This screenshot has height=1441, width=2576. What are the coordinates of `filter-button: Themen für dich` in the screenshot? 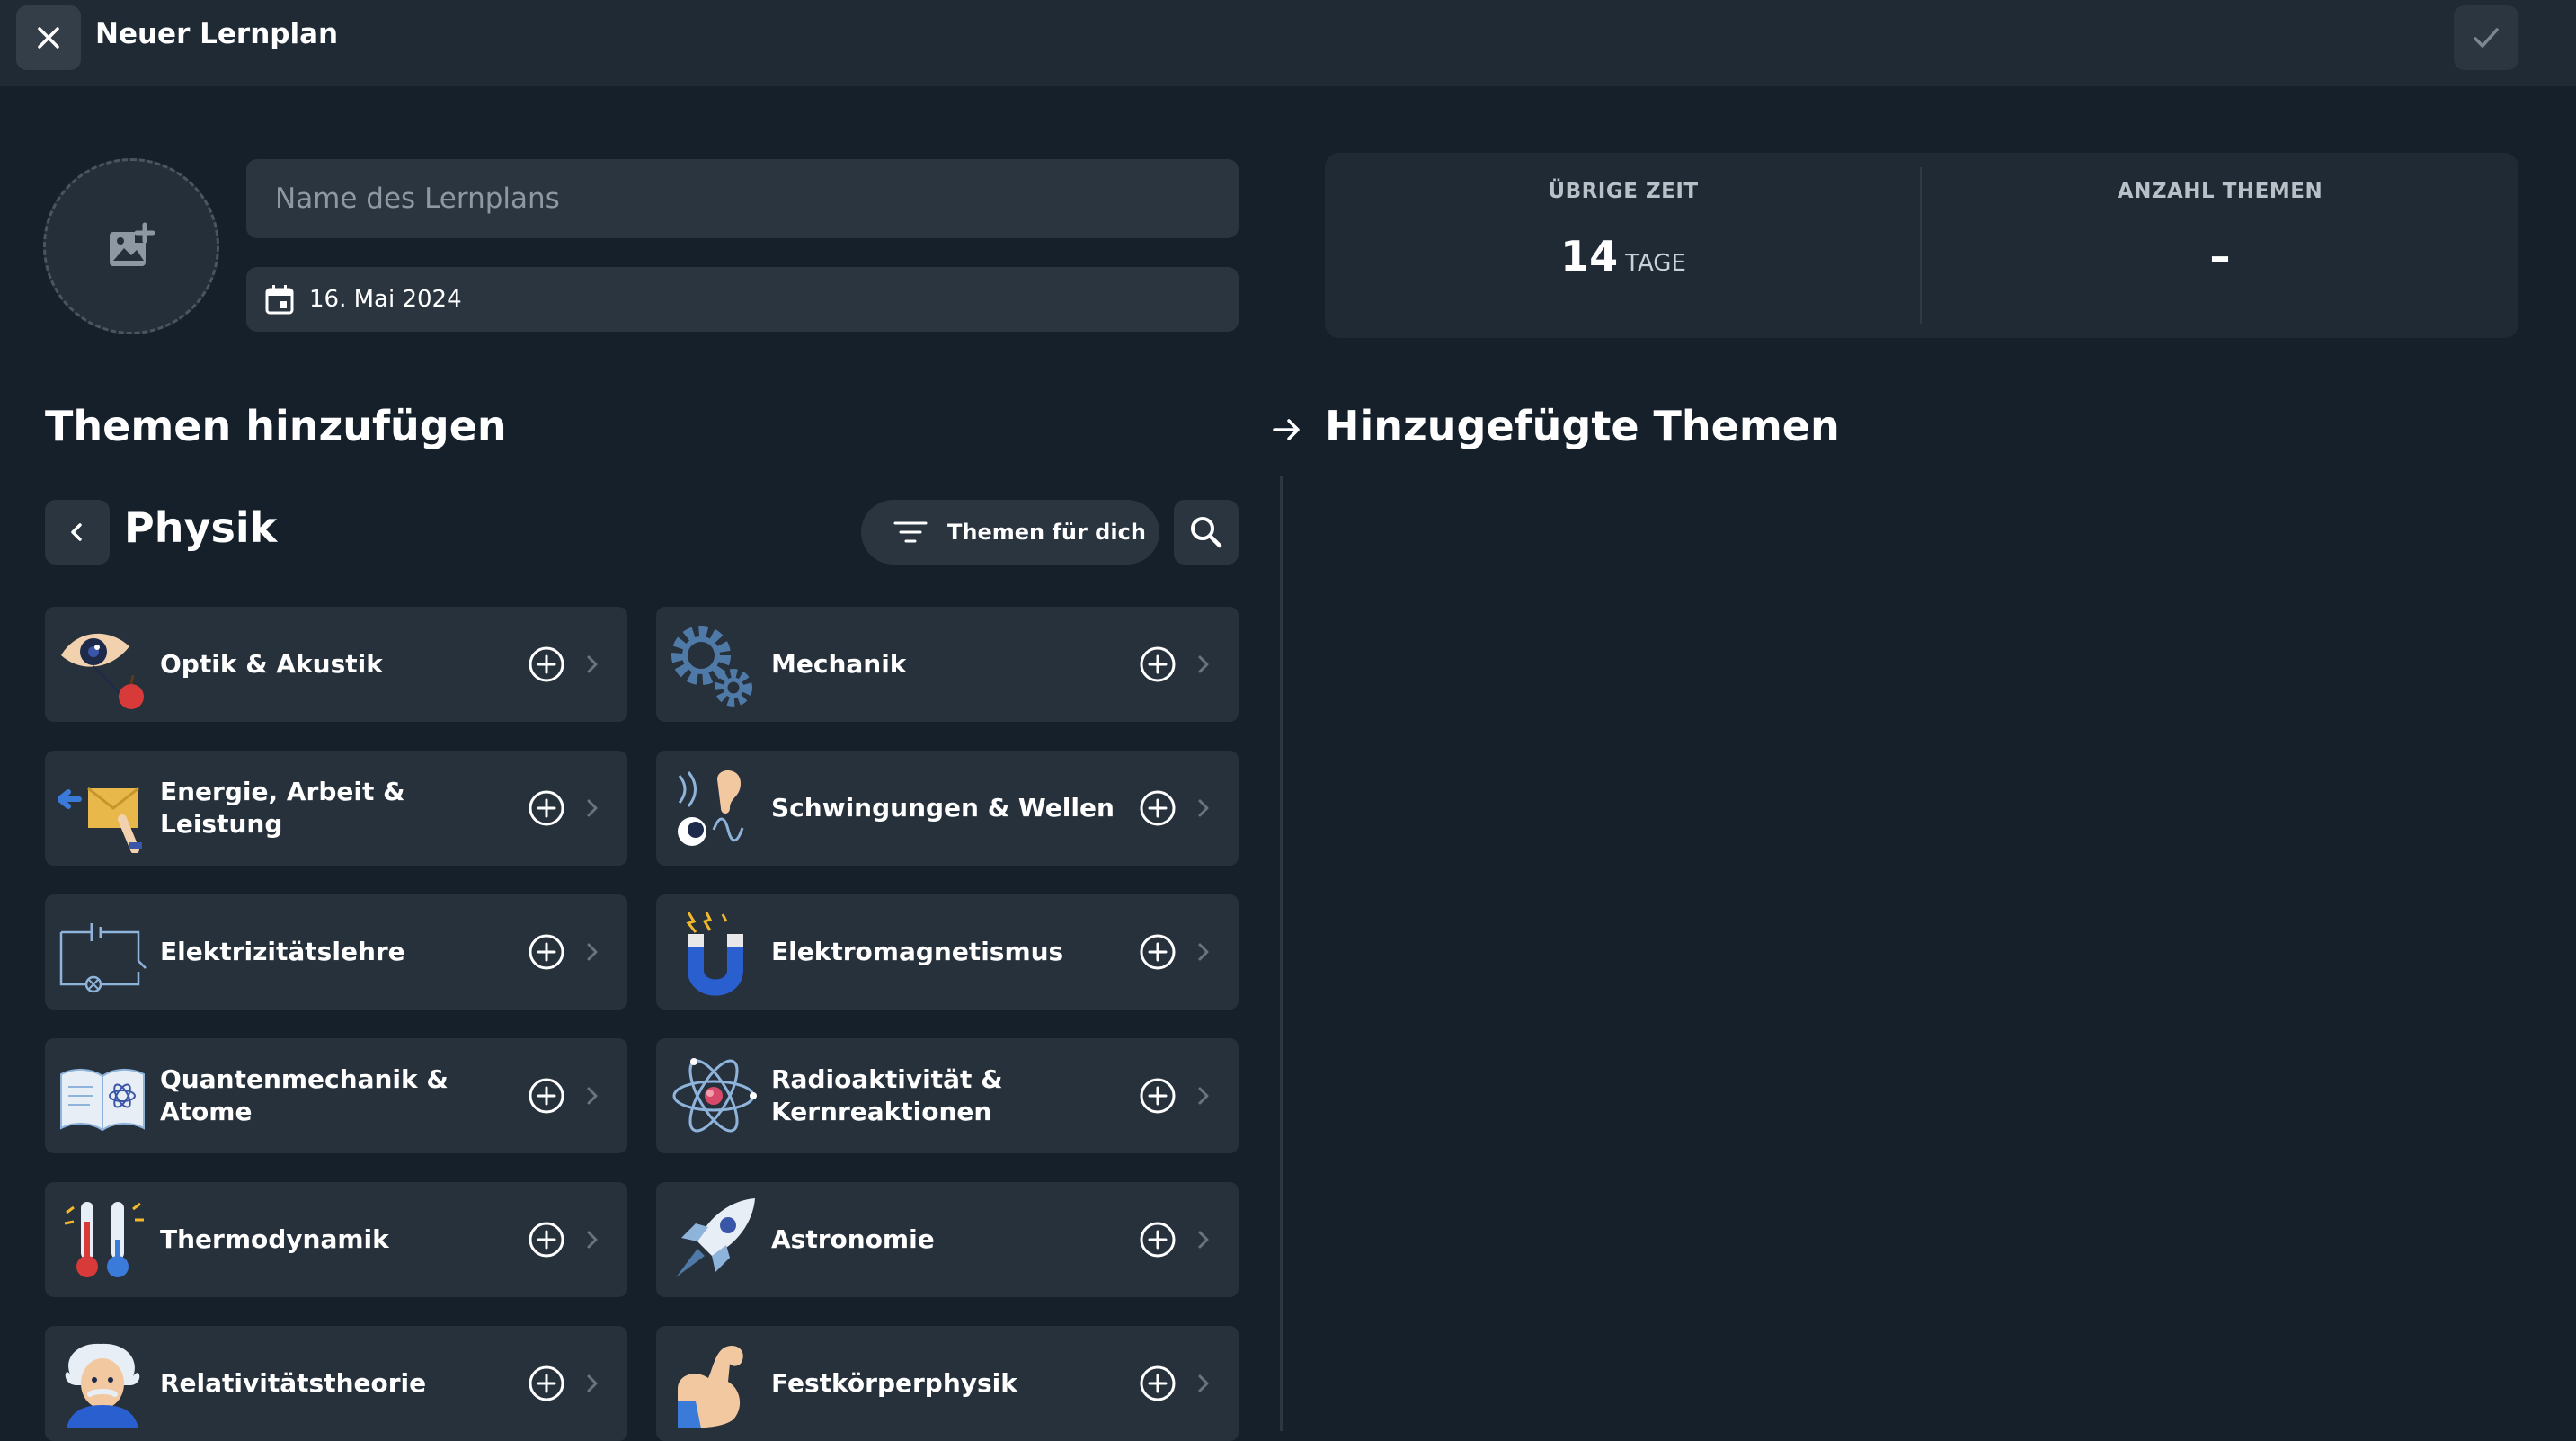 It's located at (1010, 532).